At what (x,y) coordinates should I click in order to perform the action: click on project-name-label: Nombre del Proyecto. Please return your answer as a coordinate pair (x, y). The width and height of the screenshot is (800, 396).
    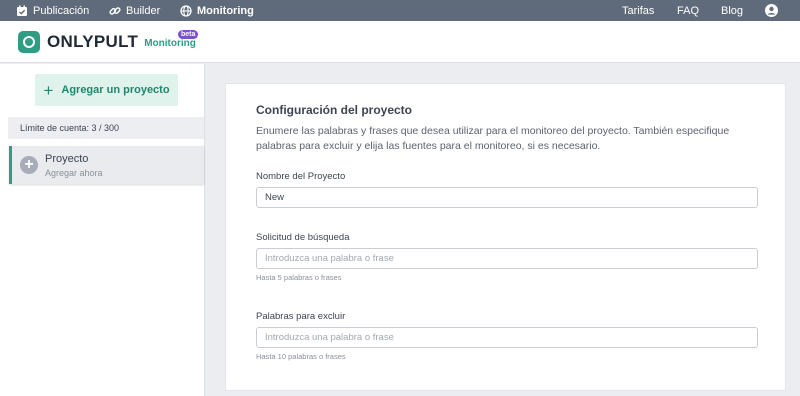
    Looking at the image, I should click on (301, 176).